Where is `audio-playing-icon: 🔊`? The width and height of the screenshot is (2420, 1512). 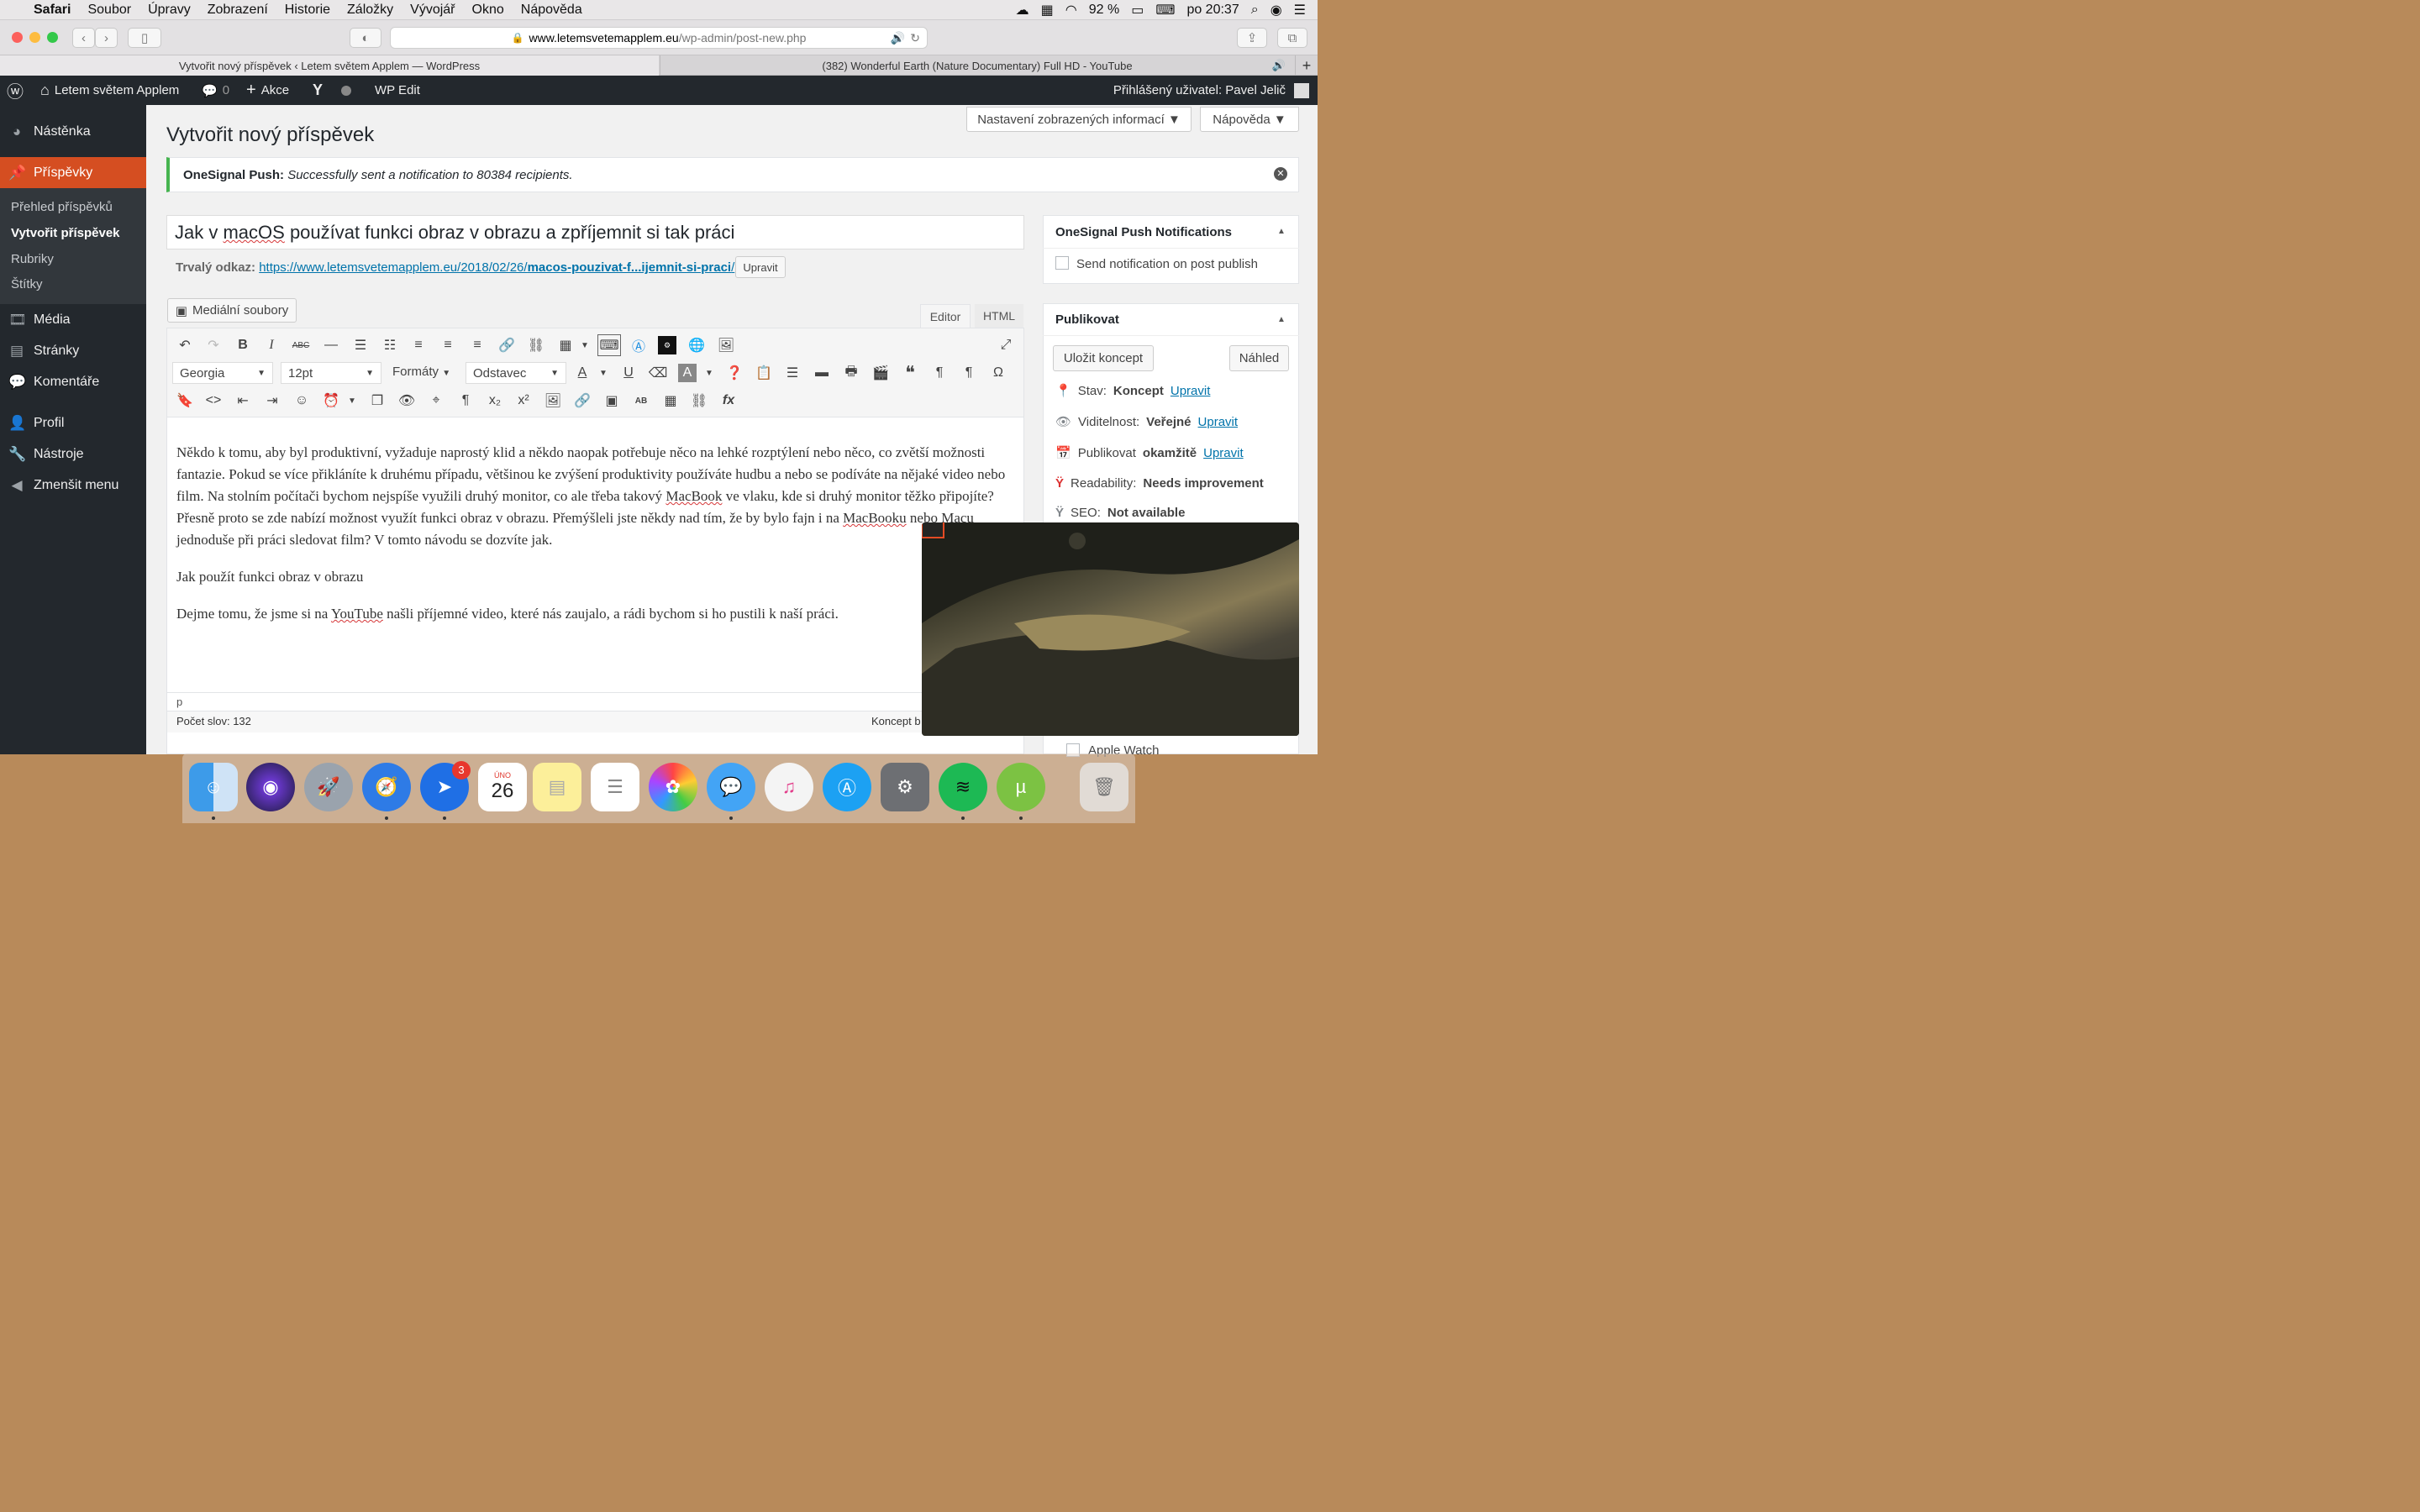
audio-playing-icon: 🔊 is located at coordinates (898, 38).